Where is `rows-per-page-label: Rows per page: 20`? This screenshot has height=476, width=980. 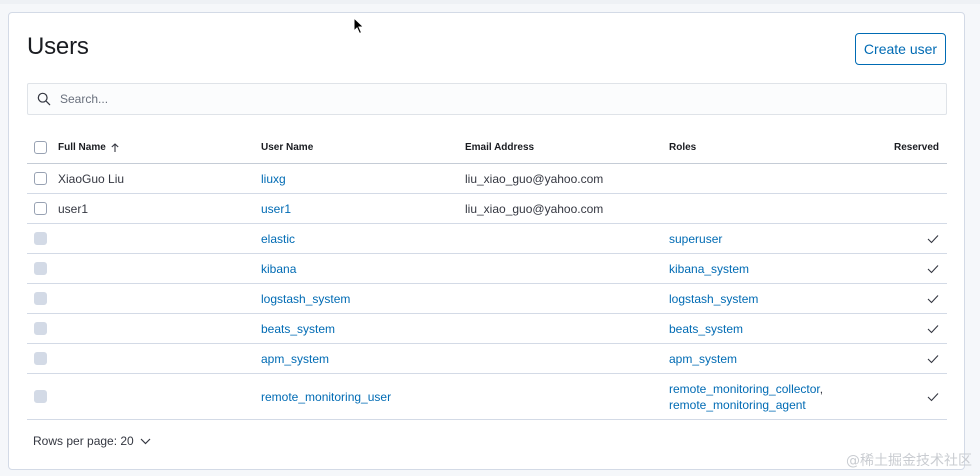
rows-per-page-label: Rows per page: 20 is located at coordinates (83, 441).